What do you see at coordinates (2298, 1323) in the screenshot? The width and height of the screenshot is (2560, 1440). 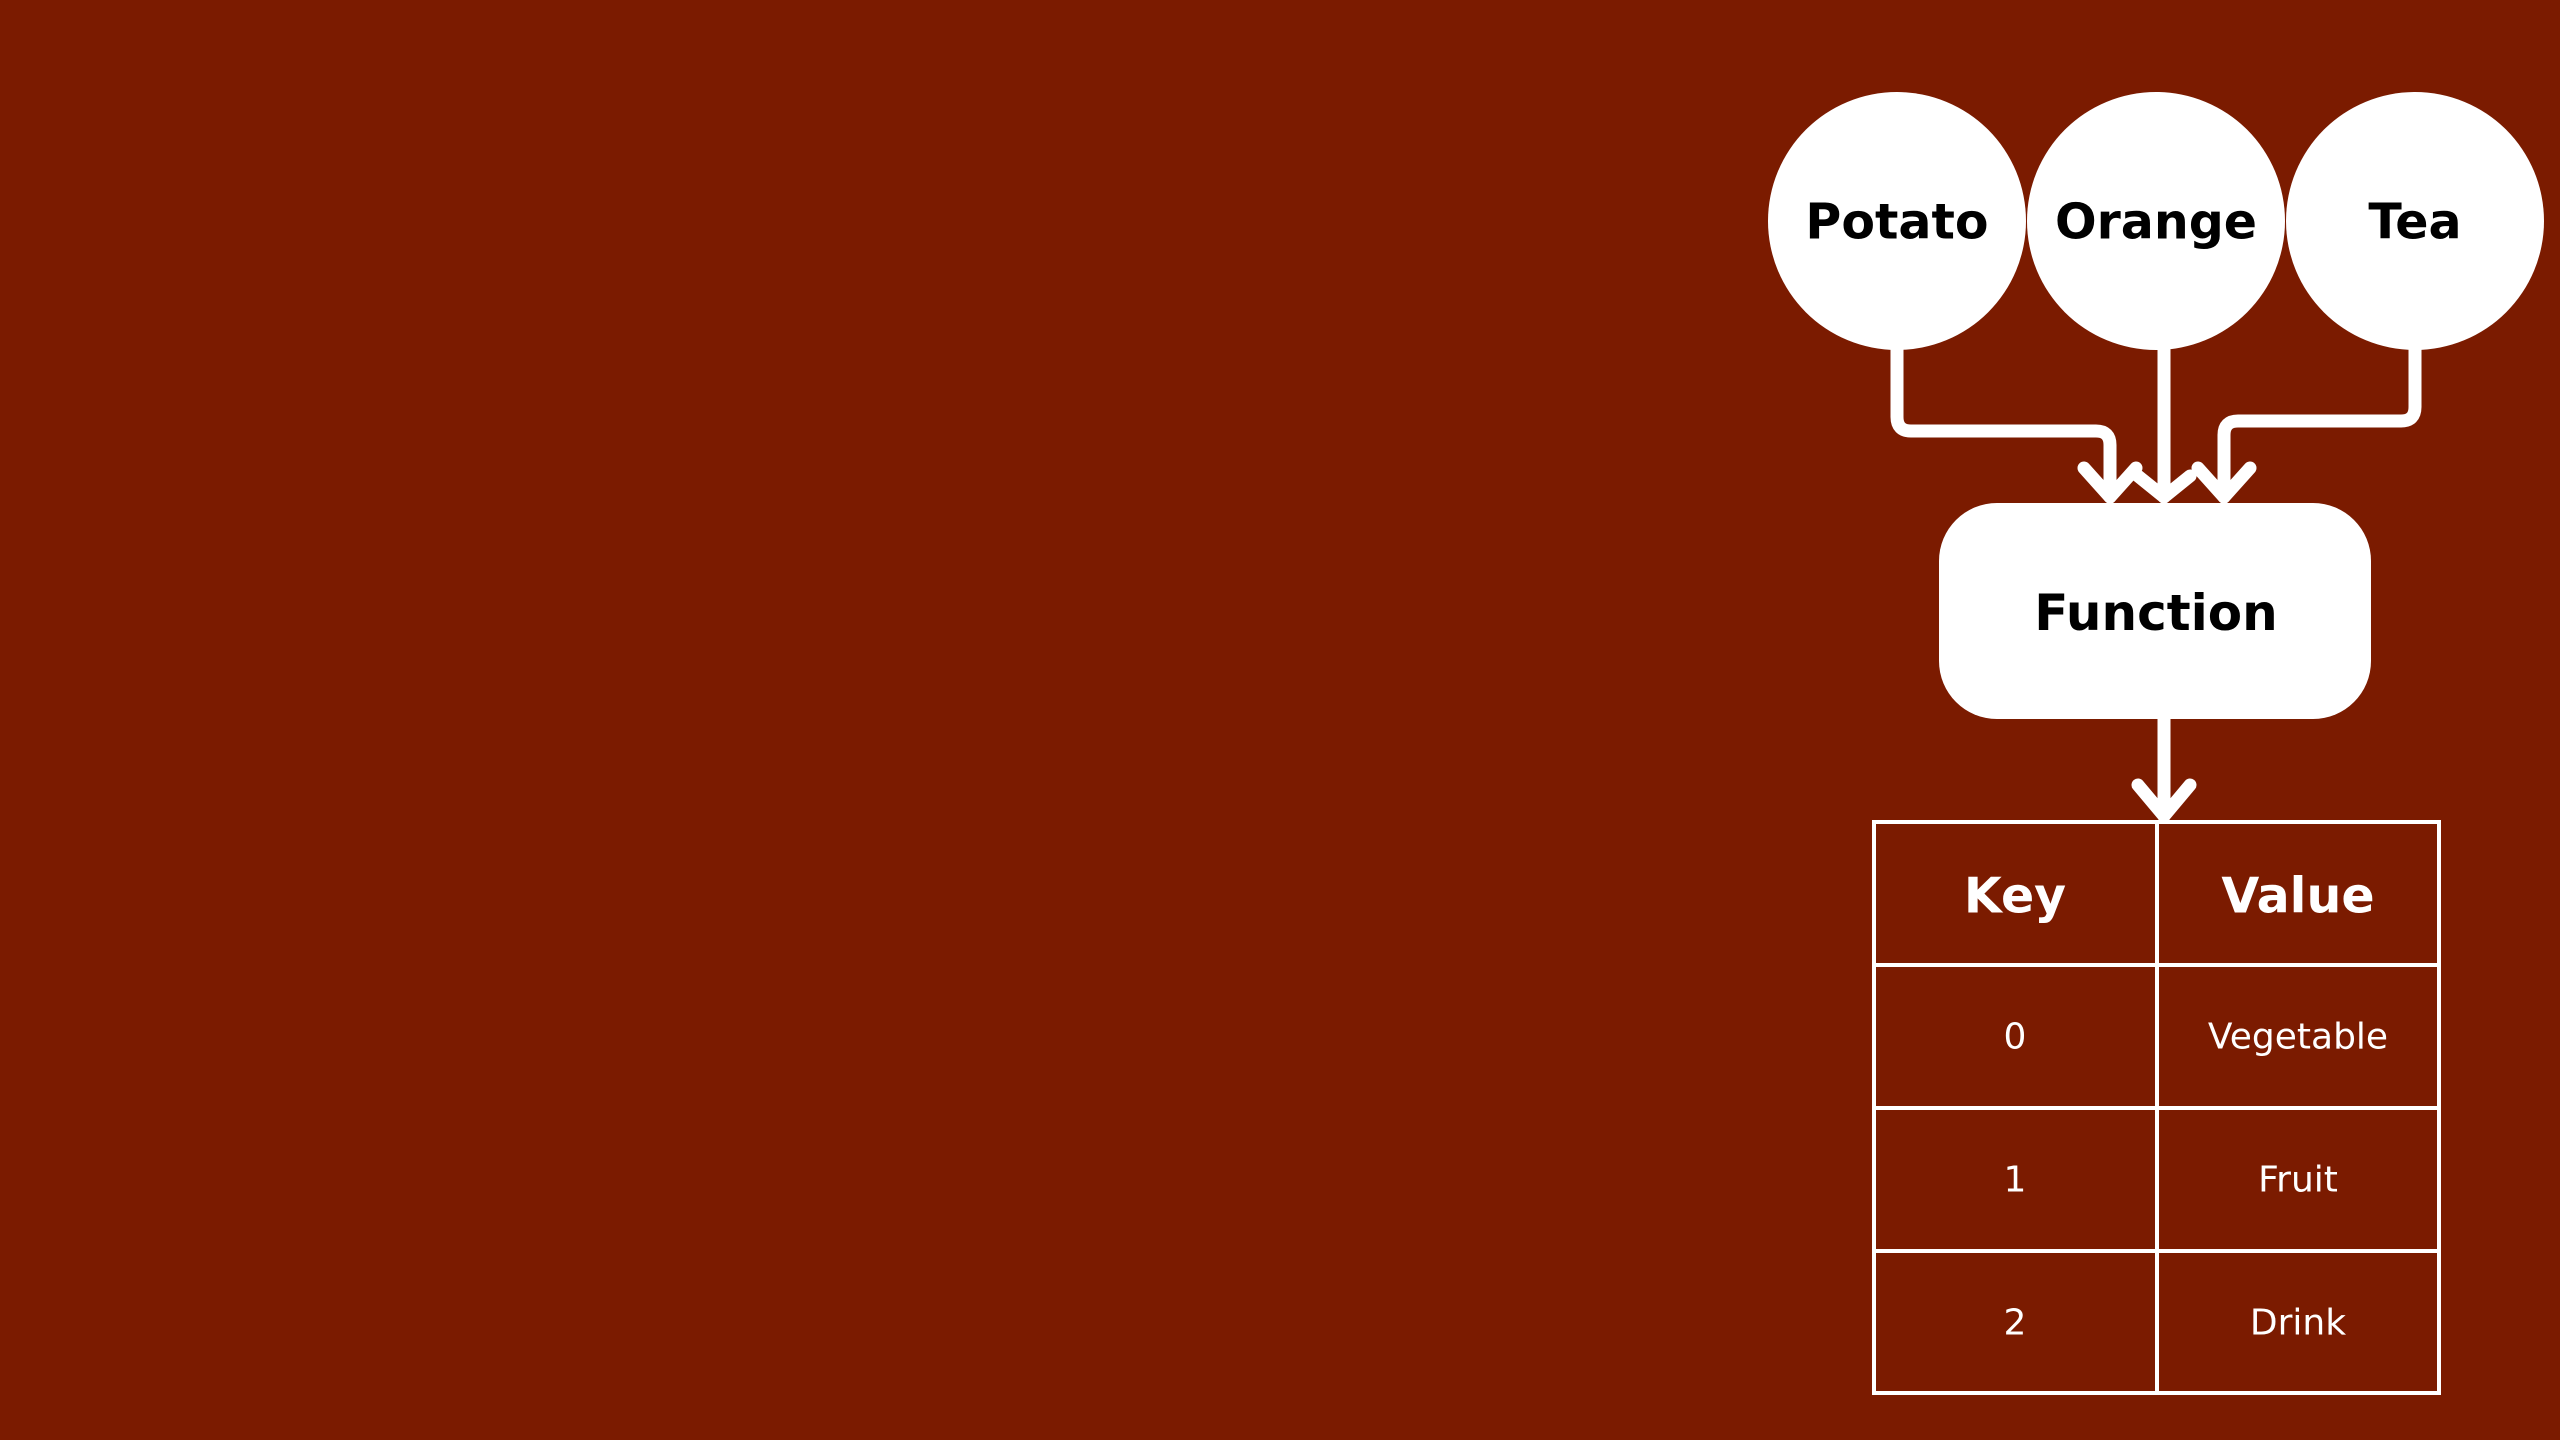 I see `table-cell-value: Drink` at bounding box center [2298, 1323].